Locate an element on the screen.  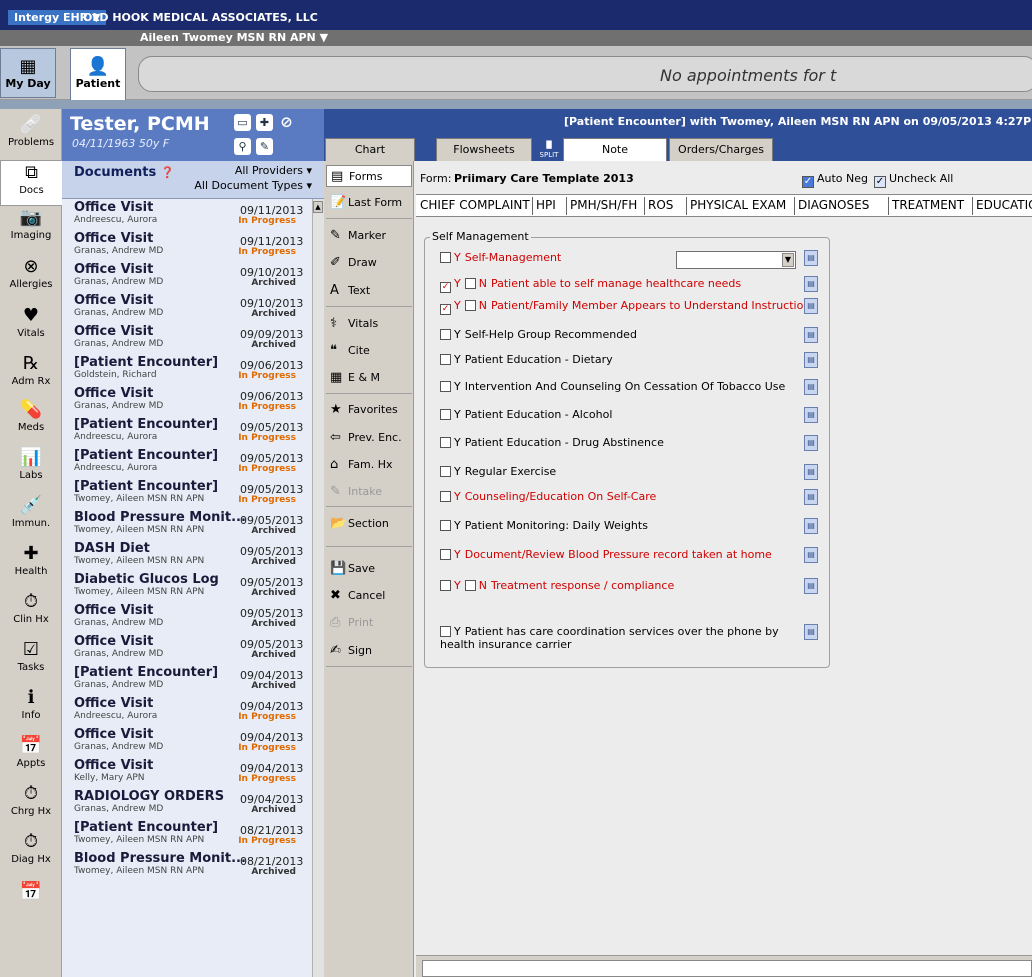
scroll-up-arrow-icon: ▲ is located at coordinates (318, 207).